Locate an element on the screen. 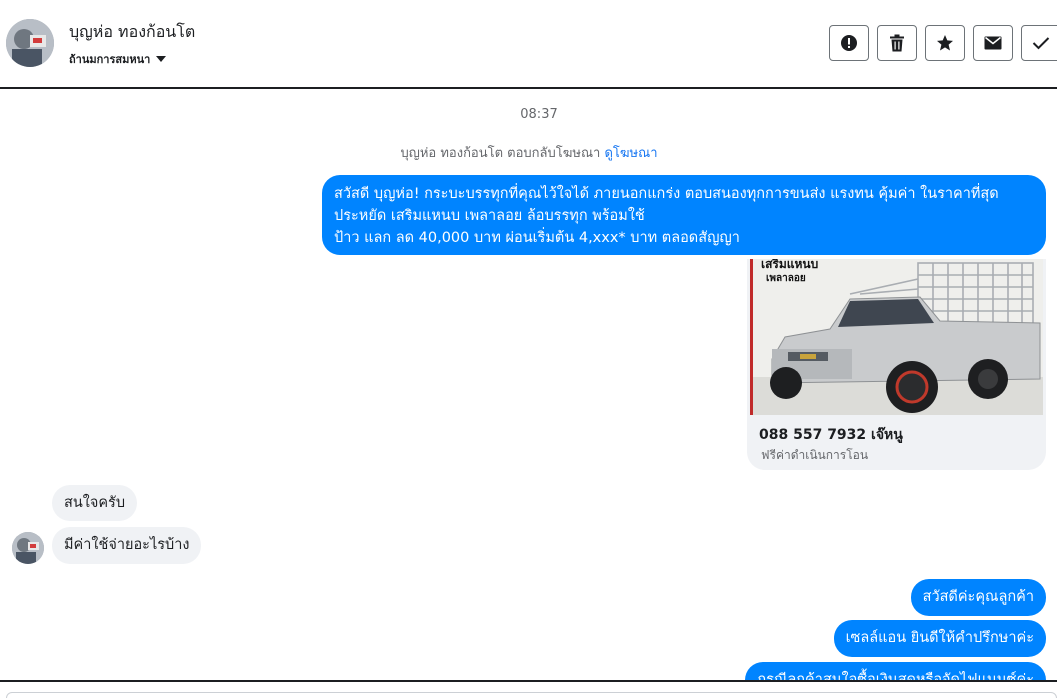  conversation-header: บุญห่อ ทองก้อนโต ถ้านมการสมหนา is located at coordinates (528, 44).